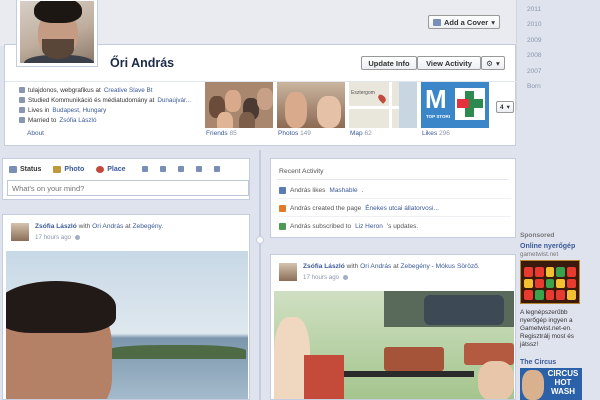 Image resolution: width=600 pixels, height=400 pixels. I want to click on map-app-tile: Esztergom, so click(383, 105).